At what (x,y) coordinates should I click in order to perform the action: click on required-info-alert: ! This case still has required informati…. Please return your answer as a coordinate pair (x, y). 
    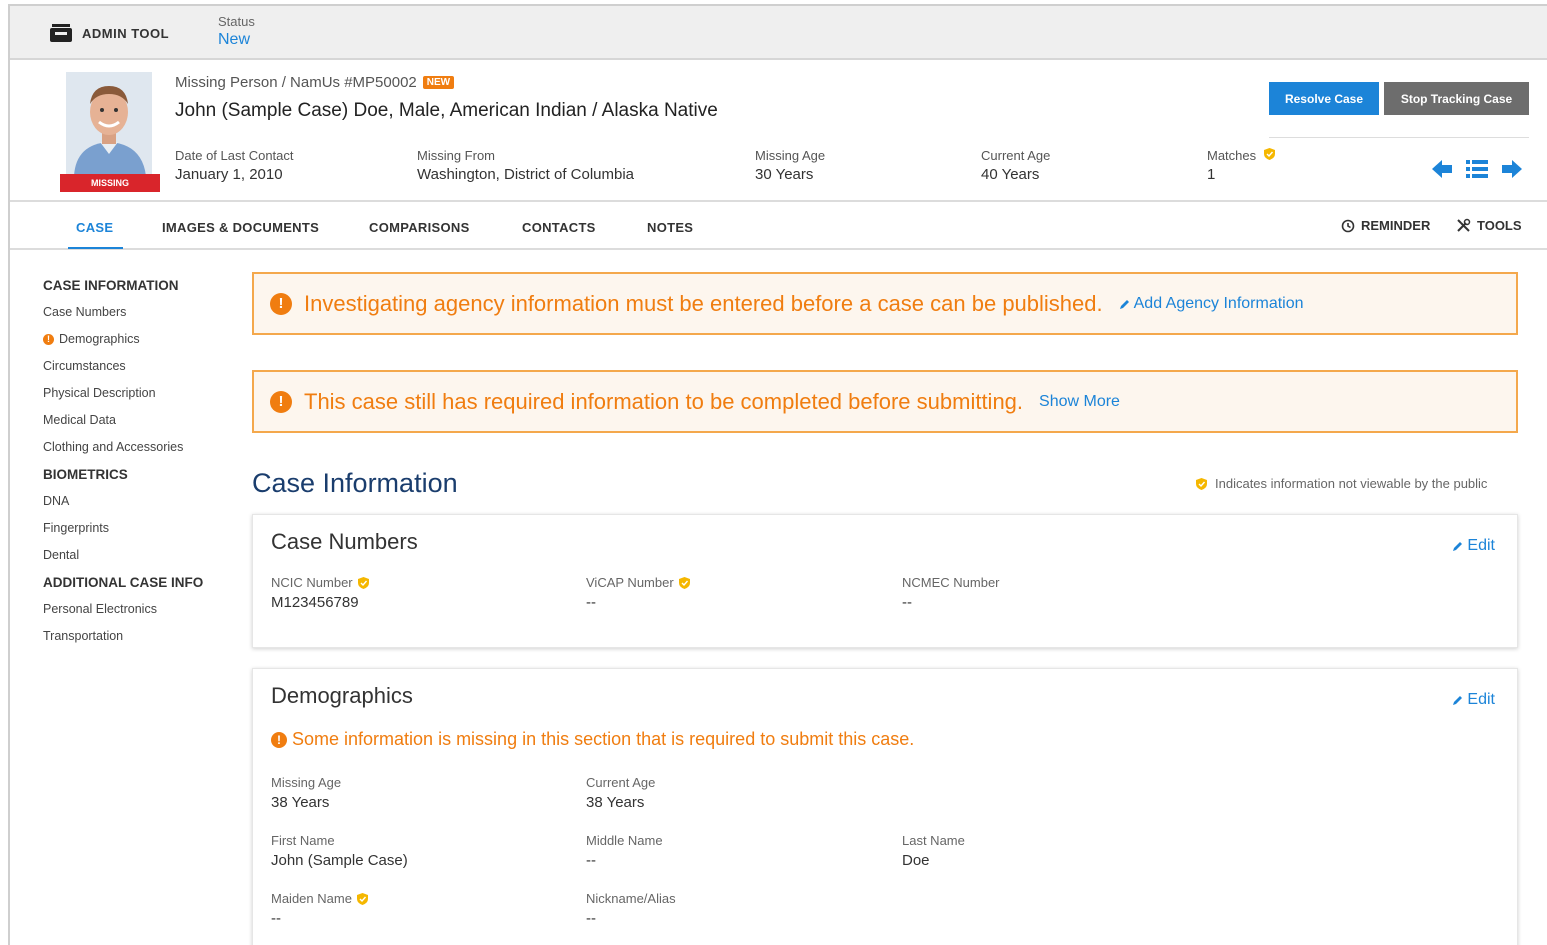
    Looking at the image, I should click on (885, 401).